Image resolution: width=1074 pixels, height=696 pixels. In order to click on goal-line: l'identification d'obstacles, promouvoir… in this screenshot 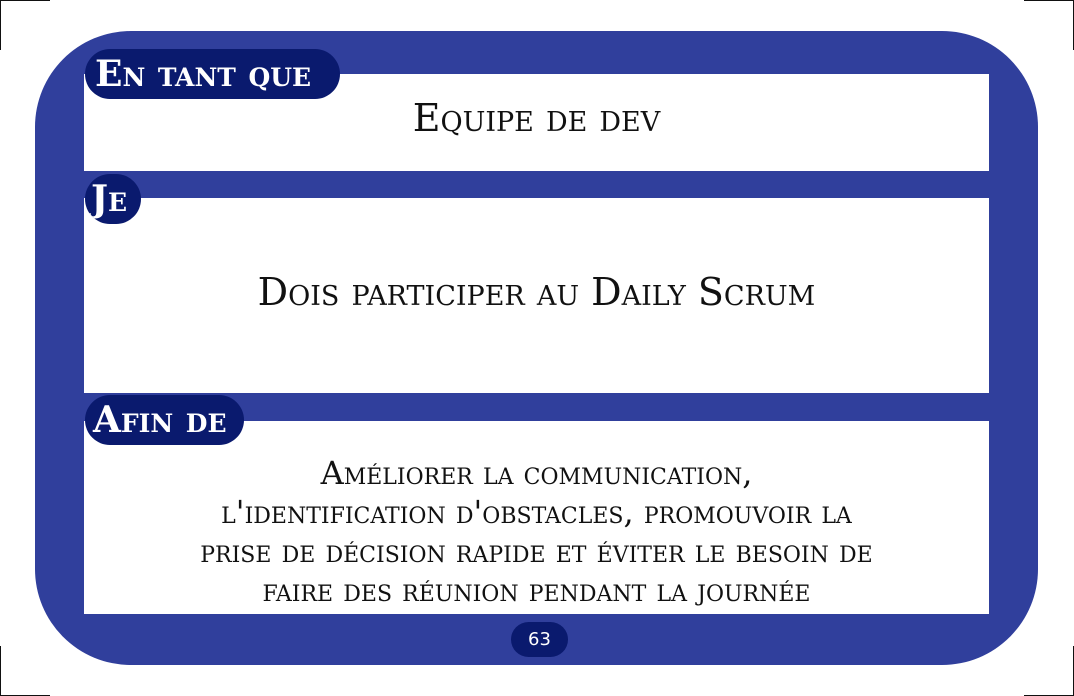, I will do `click(536, 512)`.